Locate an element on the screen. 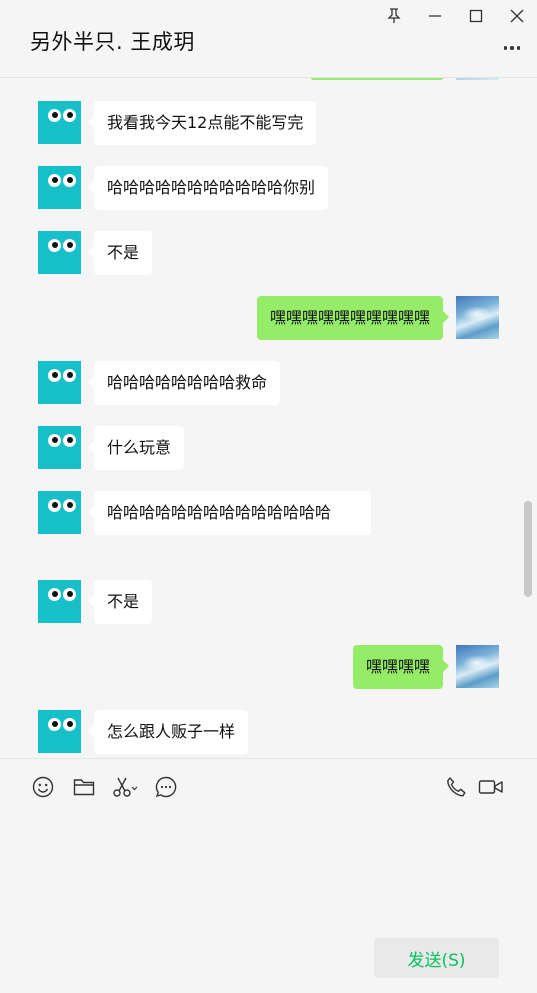 The height and width of the screenshot is (993, 537). message-input is located at coordinates (268, 873).